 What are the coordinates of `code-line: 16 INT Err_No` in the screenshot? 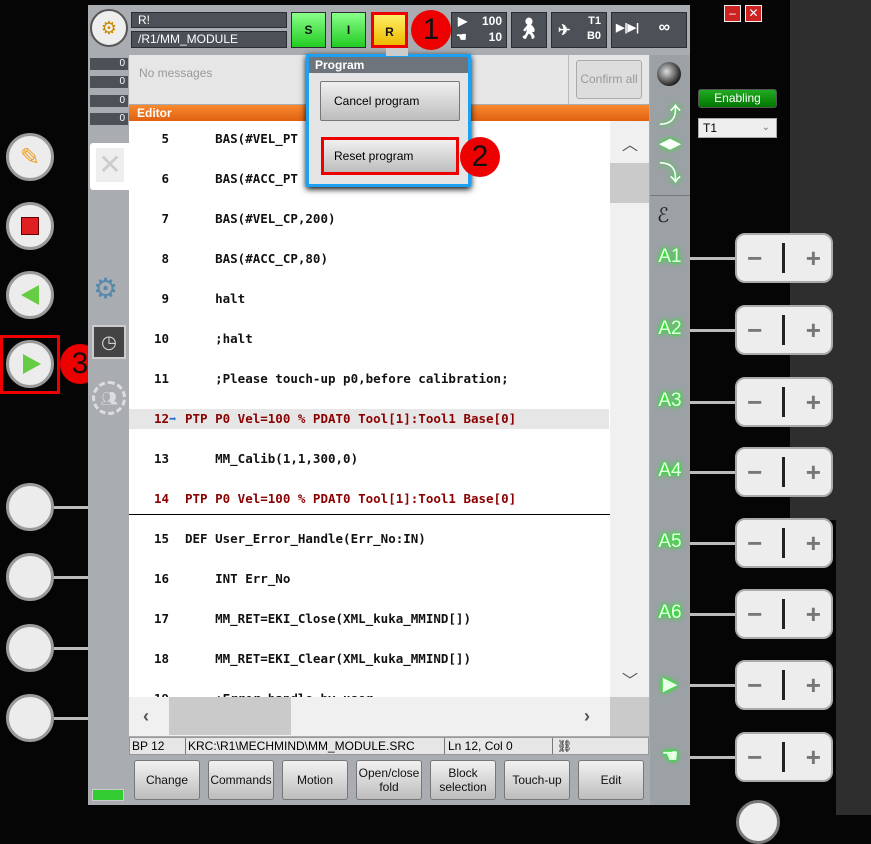 It's located at (369, 579).